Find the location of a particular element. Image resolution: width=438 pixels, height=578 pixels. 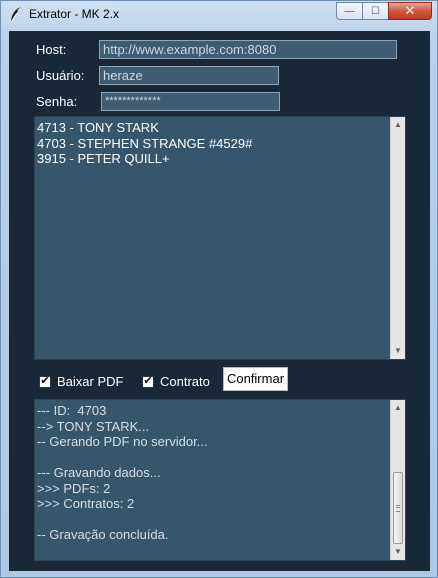

confirm-button: Confirmar is located at coordinates (255, 379).